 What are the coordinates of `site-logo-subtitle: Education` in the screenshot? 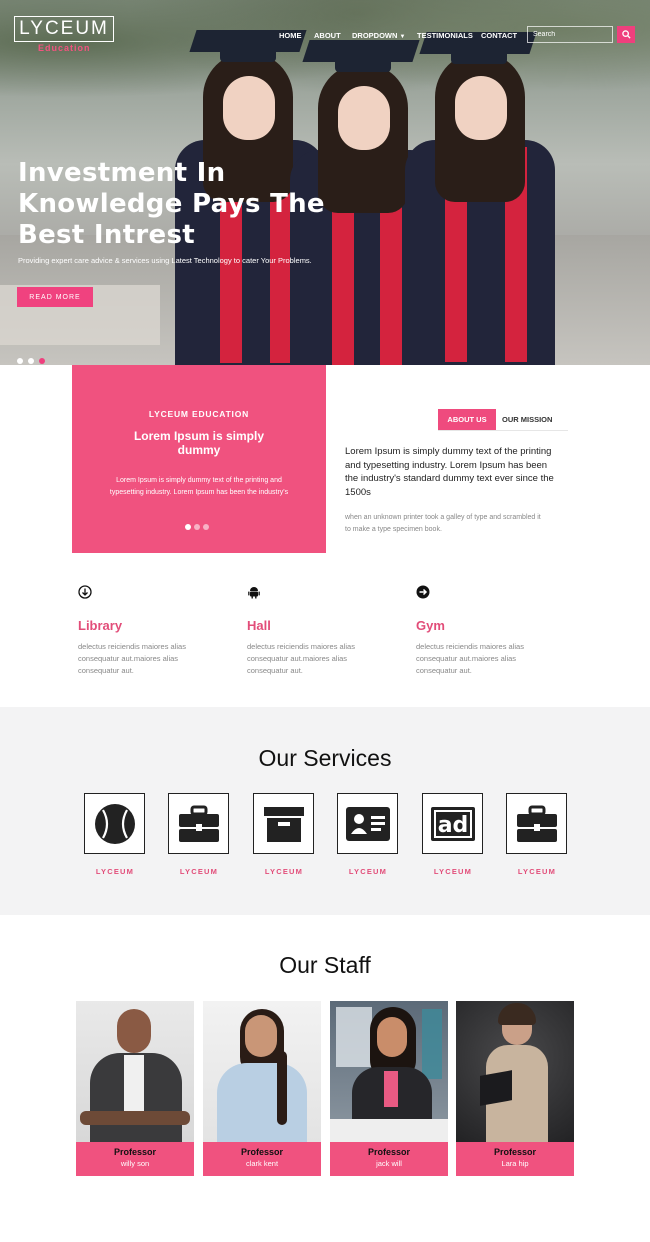 It's located at (64, 48).